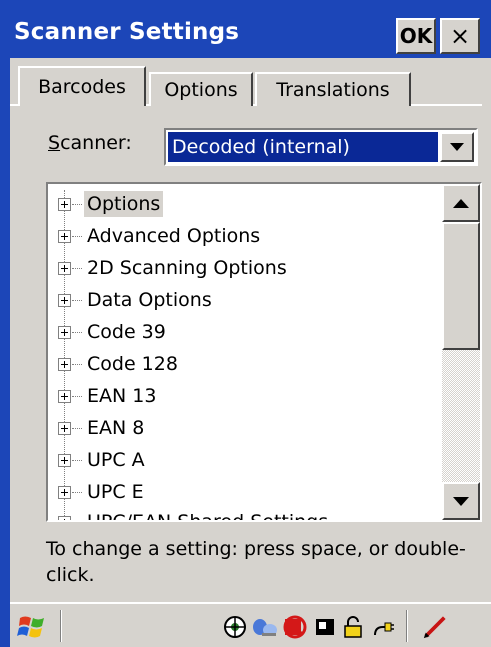  What do you see at coordinates (461, 286) in the screenshot?
I see `scrollbar-thumb` at bounding box center [461, 286].